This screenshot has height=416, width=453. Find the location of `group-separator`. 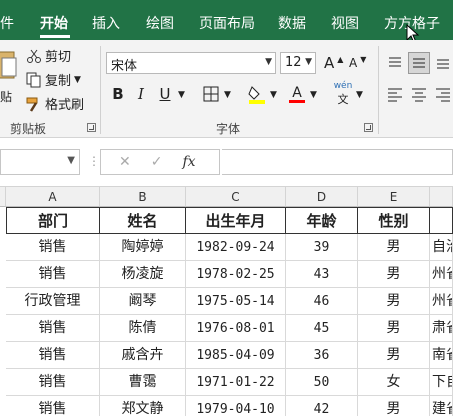

group-separator is located at coordinates (100, 90).